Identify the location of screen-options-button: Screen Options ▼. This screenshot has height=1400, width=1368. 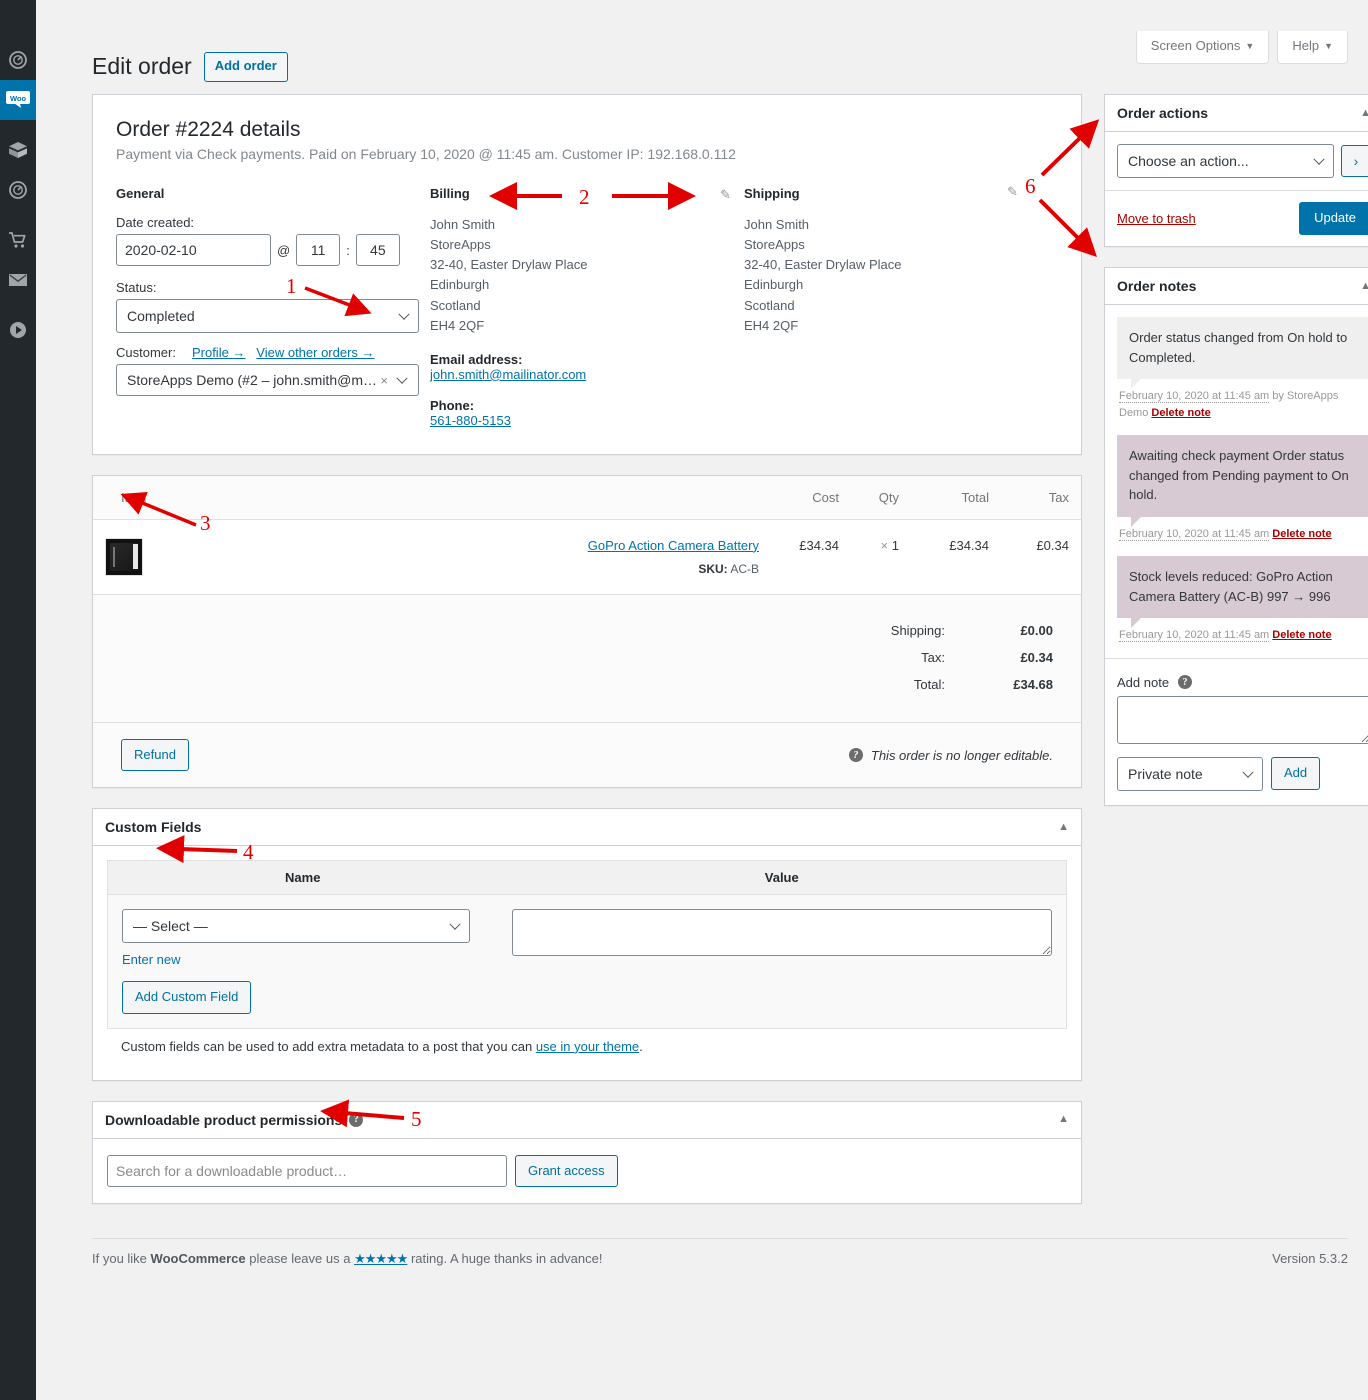
(1202, 47).